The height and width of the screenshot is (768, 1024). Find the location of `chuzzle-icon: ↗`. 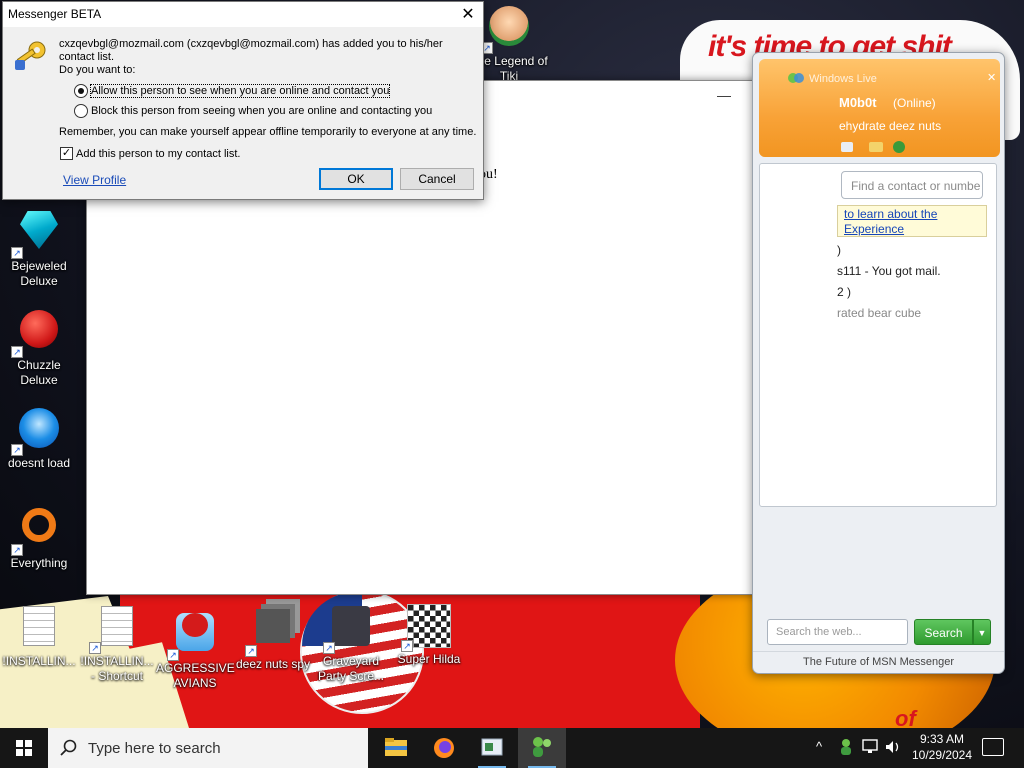

chuzzle-icon: ↗ is located at coordinates (36, 334).